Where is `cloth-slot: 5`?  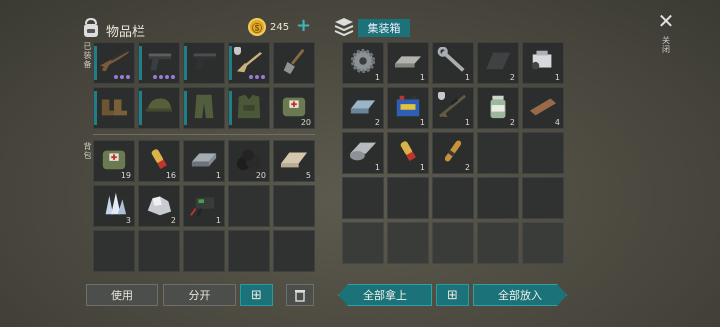 cloth-slot: 5 is located at coordinates (294, 161).